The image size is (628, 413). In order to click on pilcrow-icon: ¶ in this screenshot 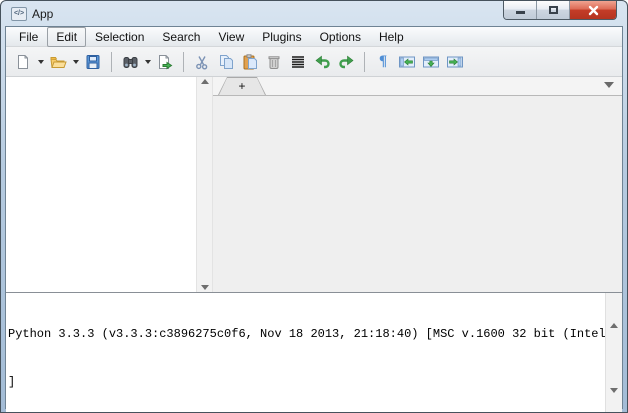, I will do `click(383, 61)`.